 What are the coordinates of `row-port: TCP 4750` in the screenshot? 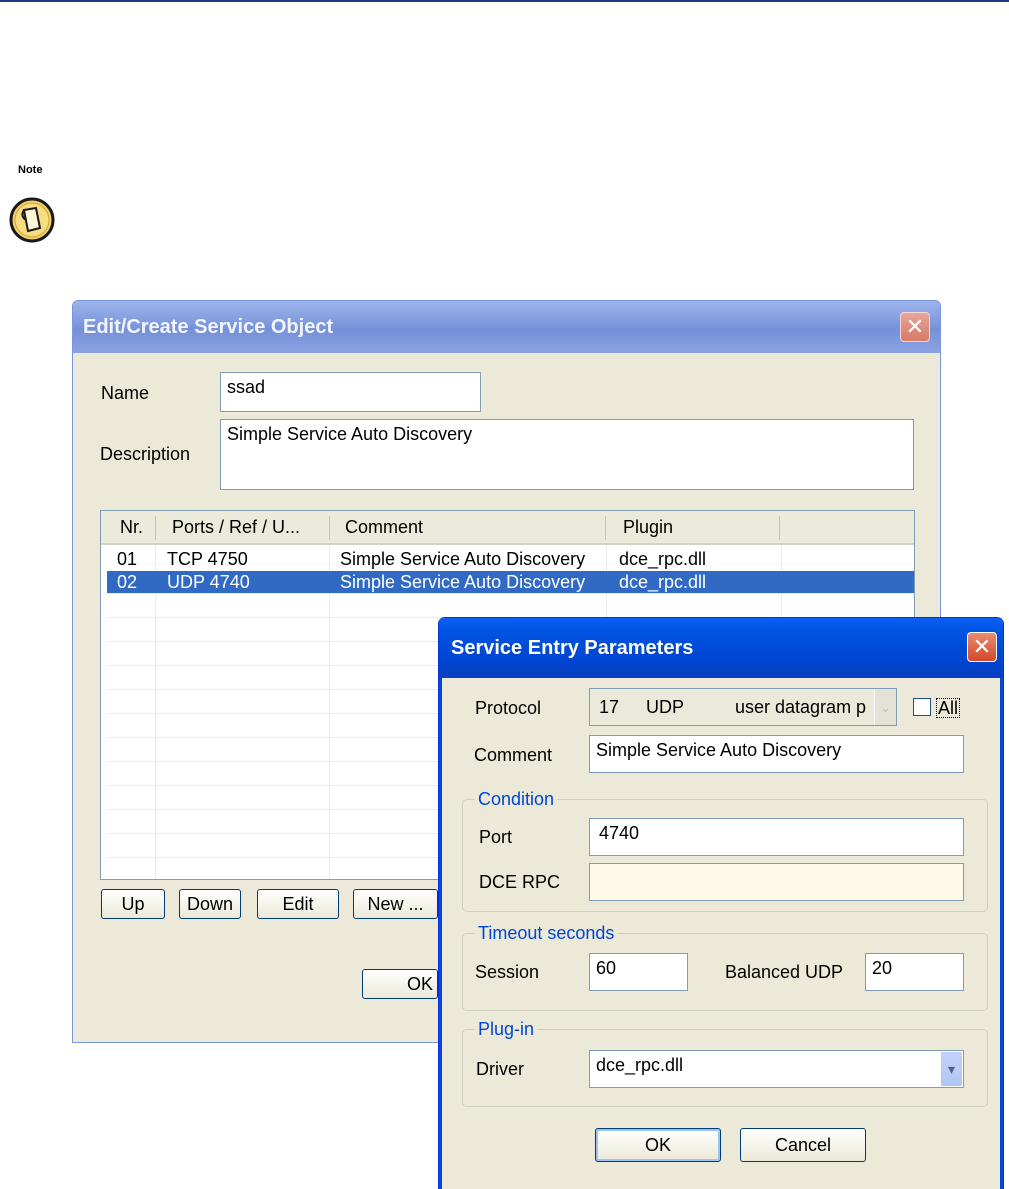 It's located at (207, 559).